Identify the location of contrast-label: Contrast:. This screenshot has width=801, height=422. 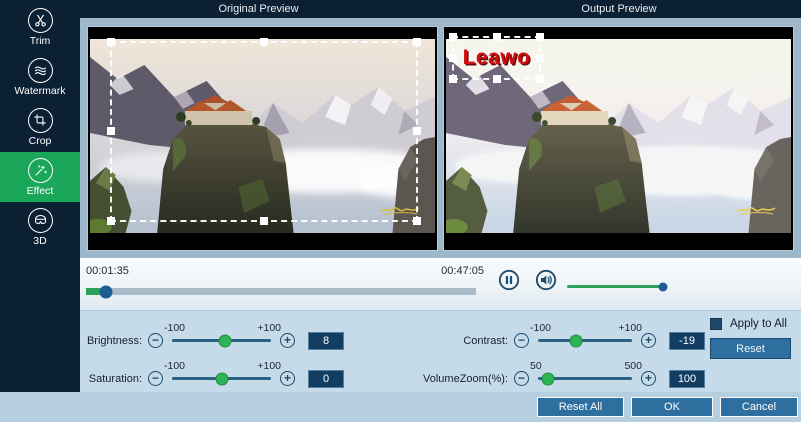
(485, 340).